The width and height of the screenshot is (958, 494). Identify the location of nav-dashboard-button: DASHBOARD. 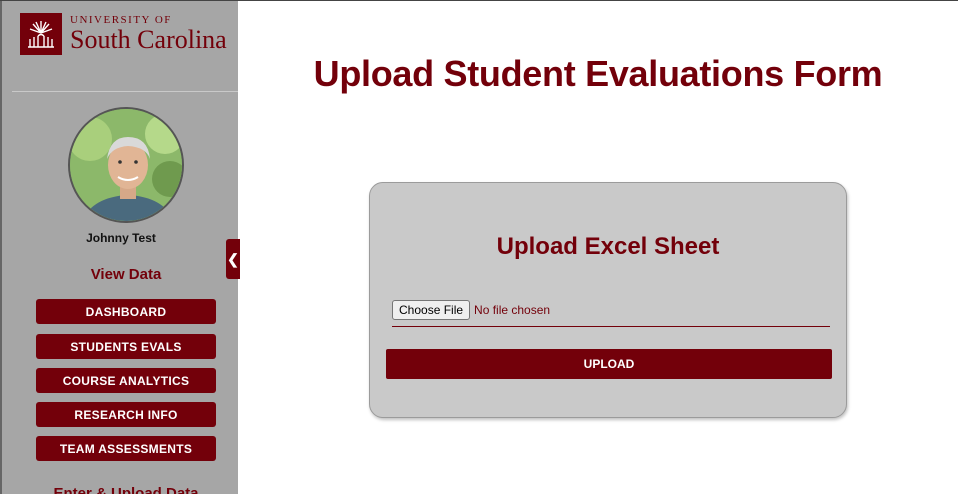
(126, 311).